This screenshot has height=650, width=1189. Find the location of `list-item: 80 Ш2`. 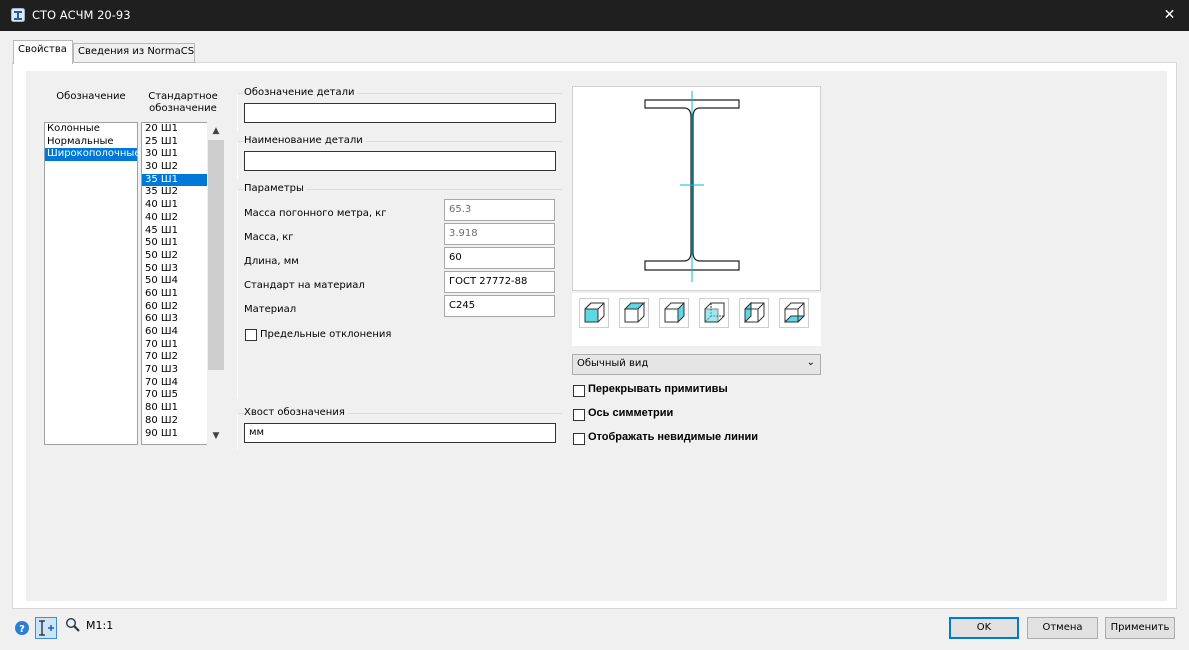

list-item: 80 Ш2 is located at coordinates (175, 421).